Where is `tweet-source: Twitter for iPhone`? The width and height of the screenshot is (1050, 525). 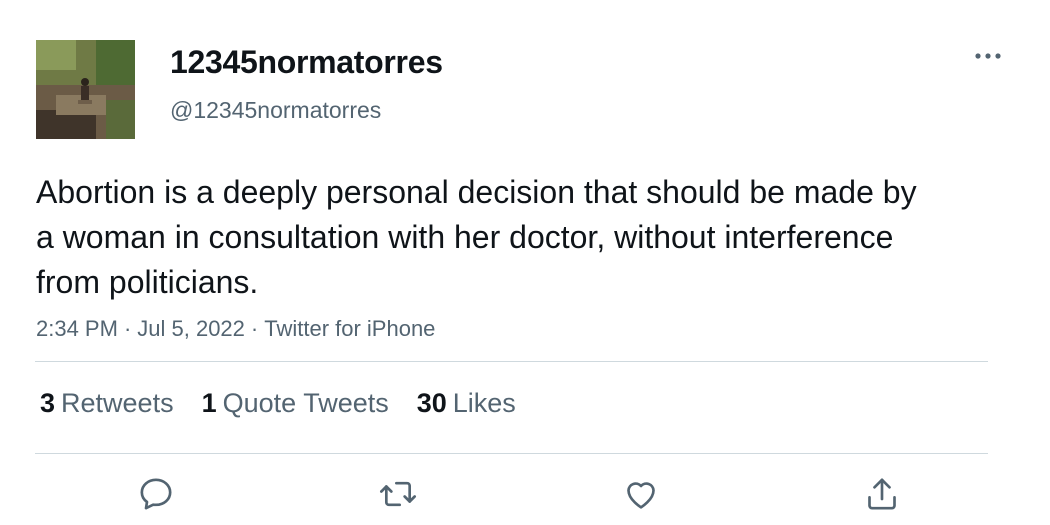
tweet-source: Twitter for iPhone is located at coordinates (349, 328).